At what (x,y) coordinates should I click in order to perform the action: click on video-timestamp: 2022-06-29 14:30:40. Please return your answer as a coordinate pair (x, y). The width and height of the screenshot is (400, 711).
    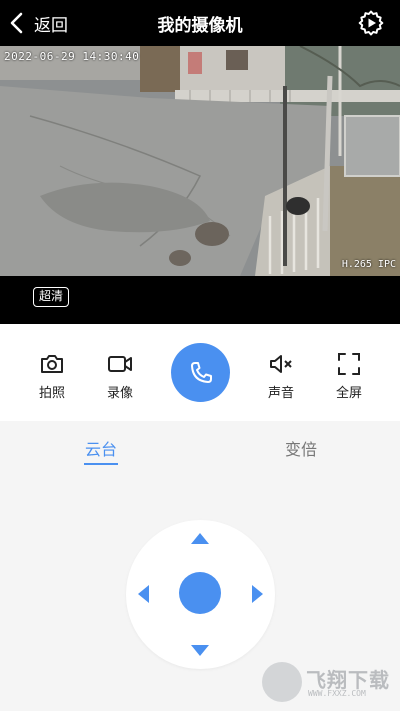
    Looking at the image, I should click on (72, 56).